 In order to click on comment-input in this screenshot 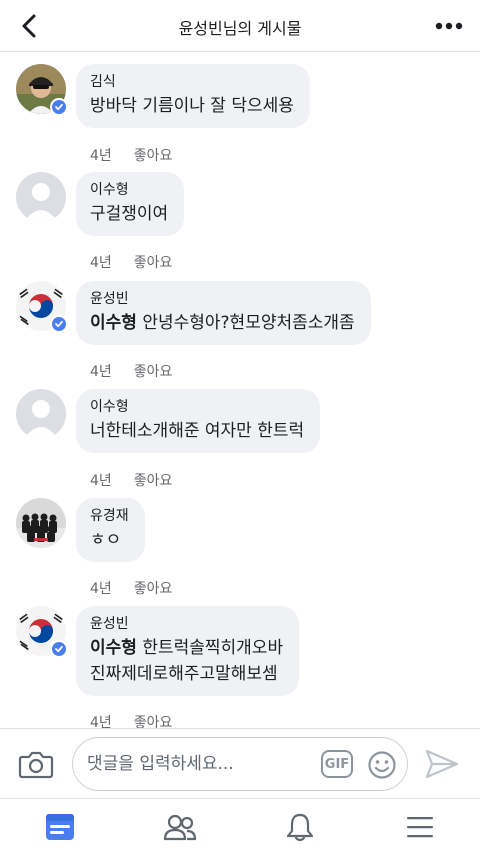, I will do `click(197, 764)`.